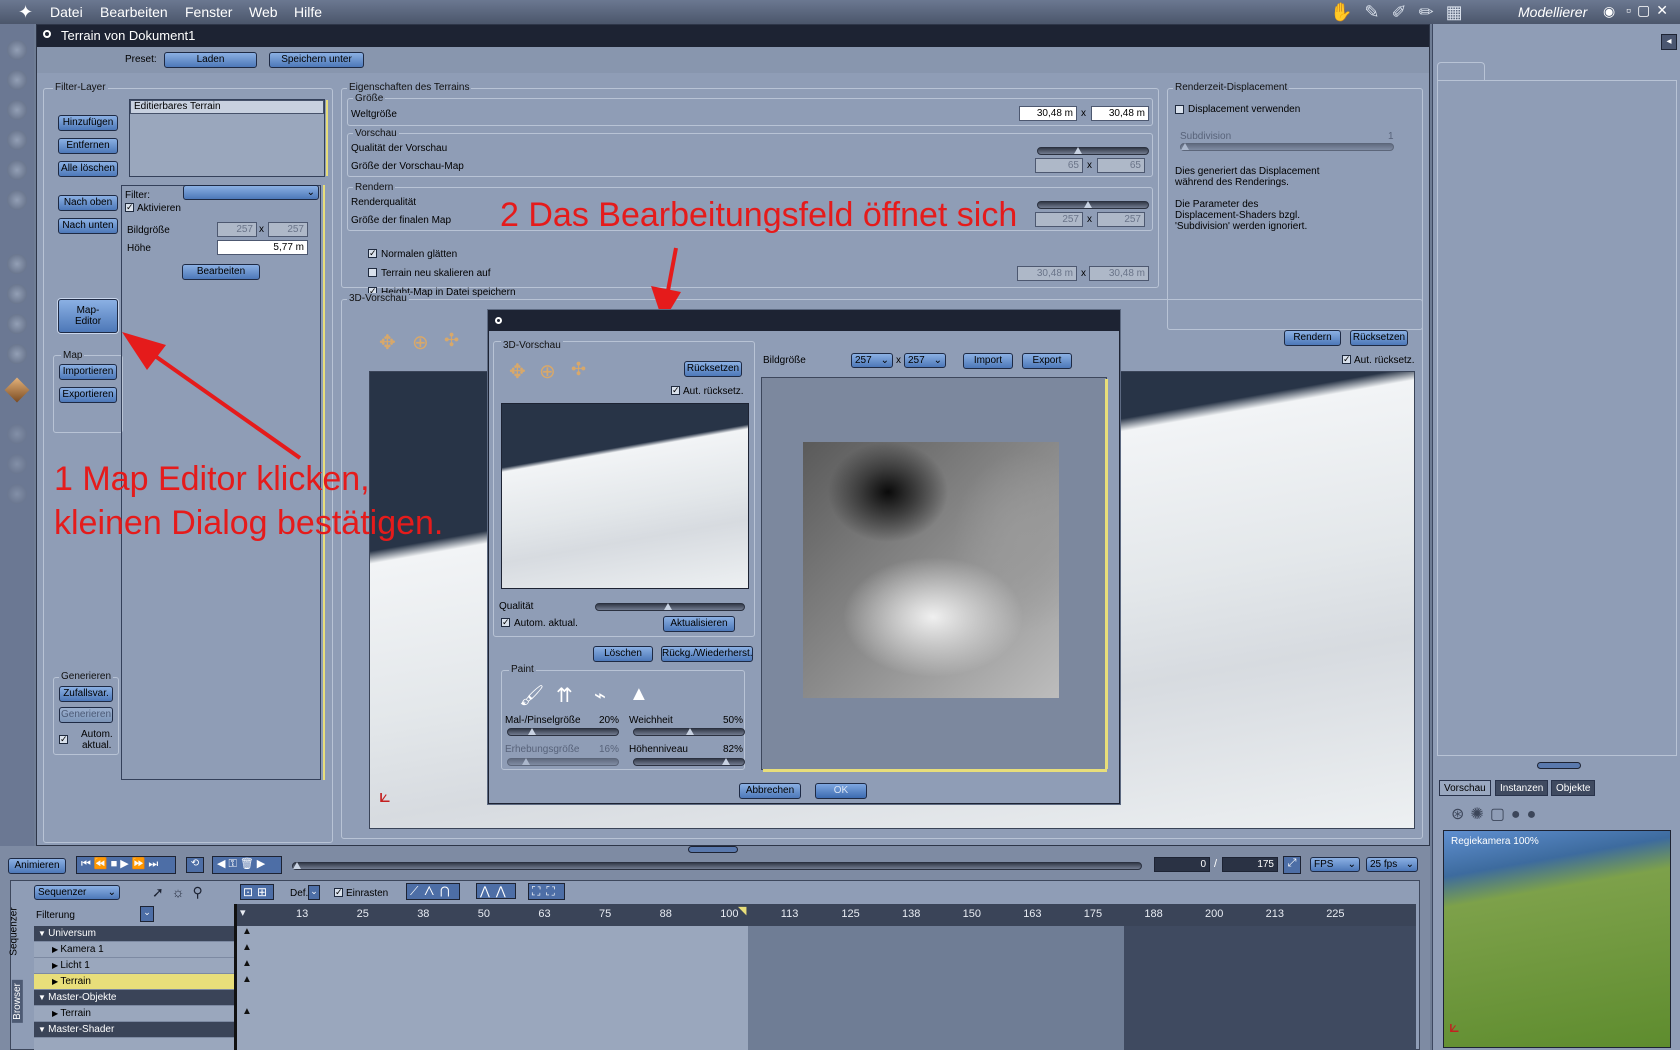 The width and height of the screenshot is (1680, 1050). What do you see at coordinates (314, 892) in the screenshot?
I see `def-dropdown-icon: ⌄` at bounding box center [314, 892].